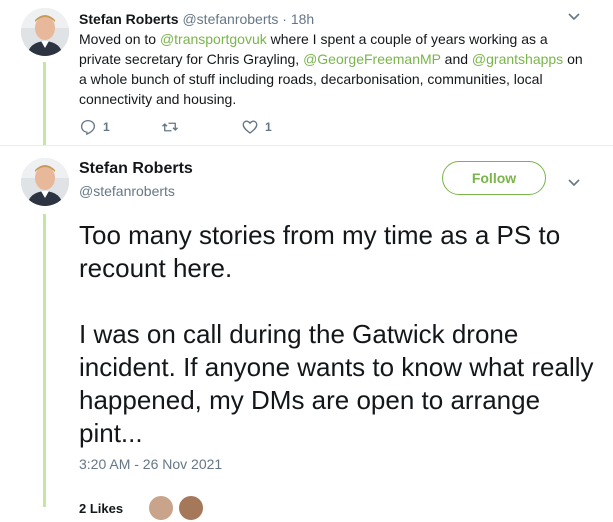 This screenshot has height=522, width=613. I want to click on thread-line-bottom, so click(44, 360).